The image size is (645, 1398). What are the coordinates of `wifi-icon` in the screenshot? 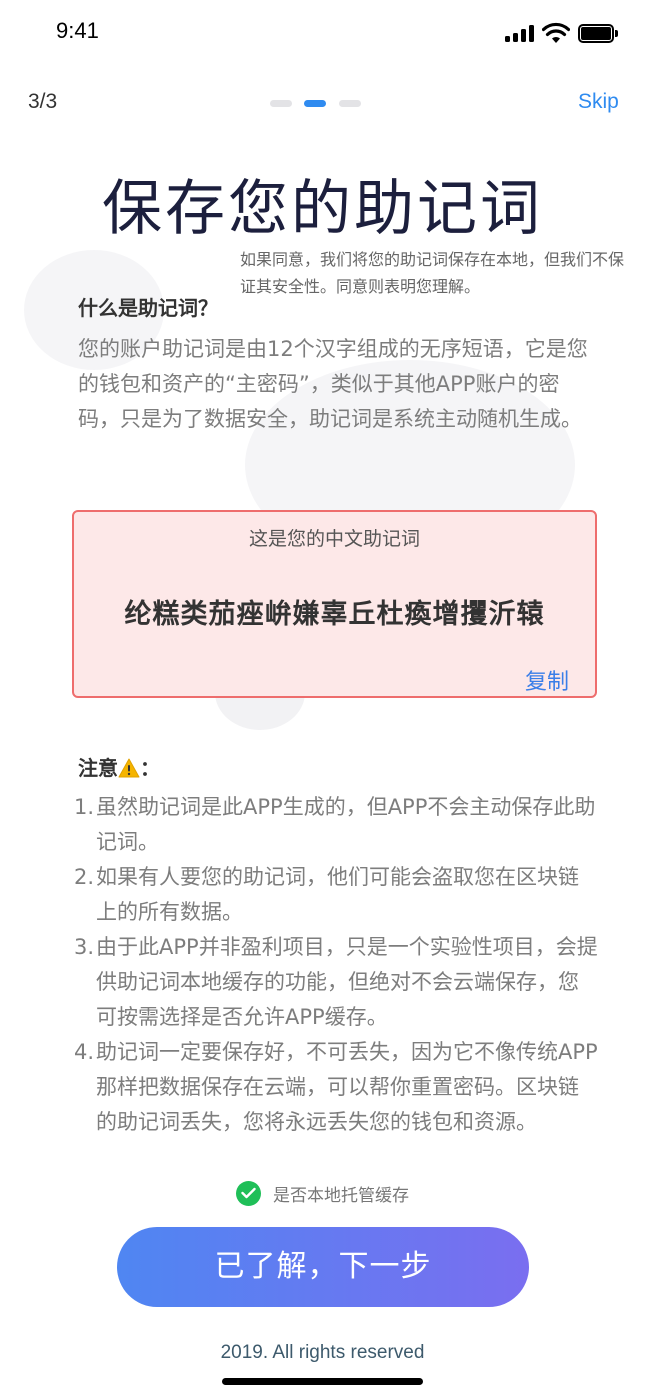 It's located at (556, 32).